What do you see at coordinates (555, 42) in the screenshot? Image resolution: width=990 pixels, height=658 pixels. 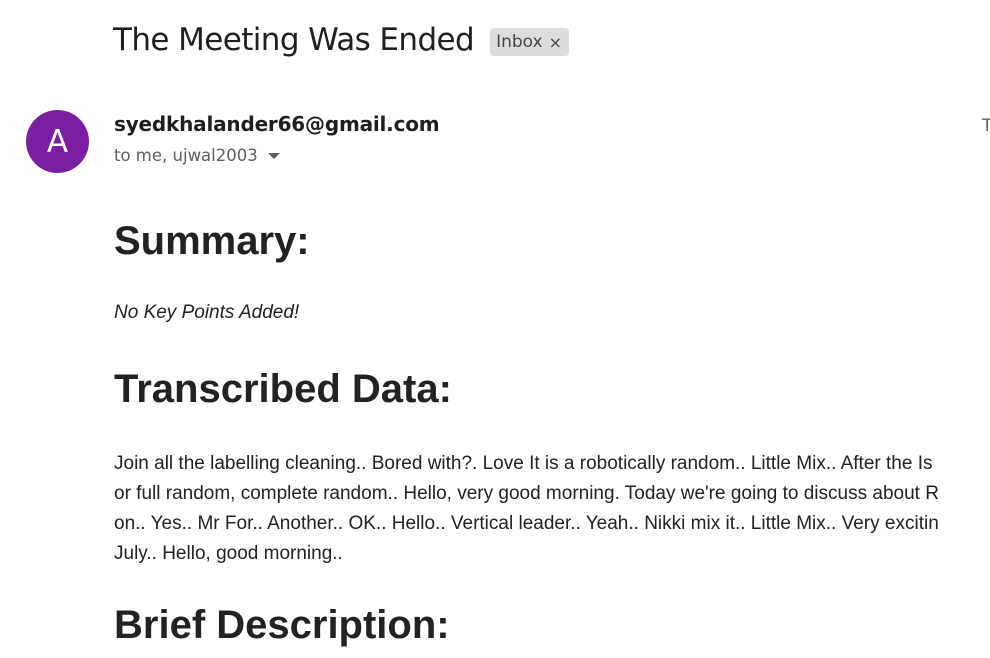 I see `remove-label-icon: ×` at bounding box center [555, 42].